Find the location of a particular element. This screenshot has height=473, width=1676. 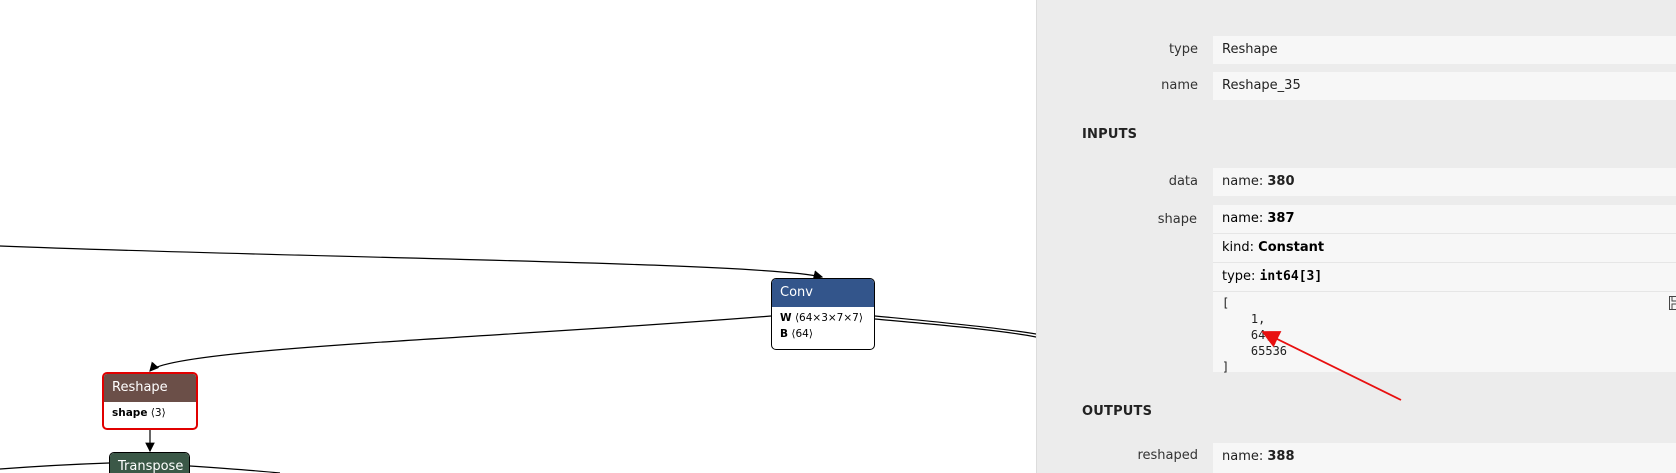

attr-name: B is located at coordinates (784, 334).